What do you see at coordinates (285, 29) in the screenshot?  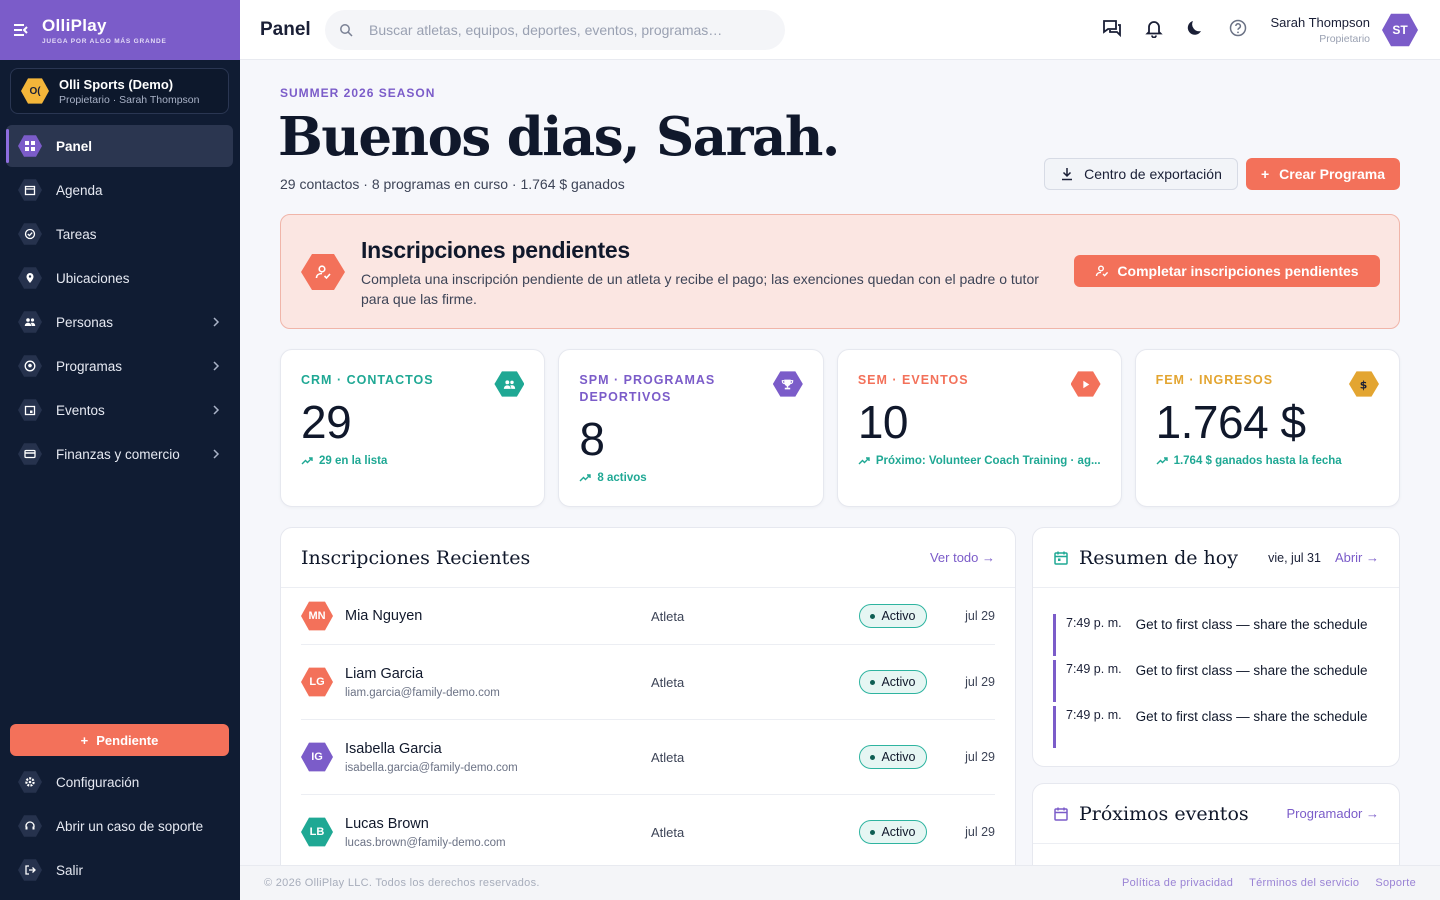 I see `page-title: Panel` at bounding box center [285, 29].